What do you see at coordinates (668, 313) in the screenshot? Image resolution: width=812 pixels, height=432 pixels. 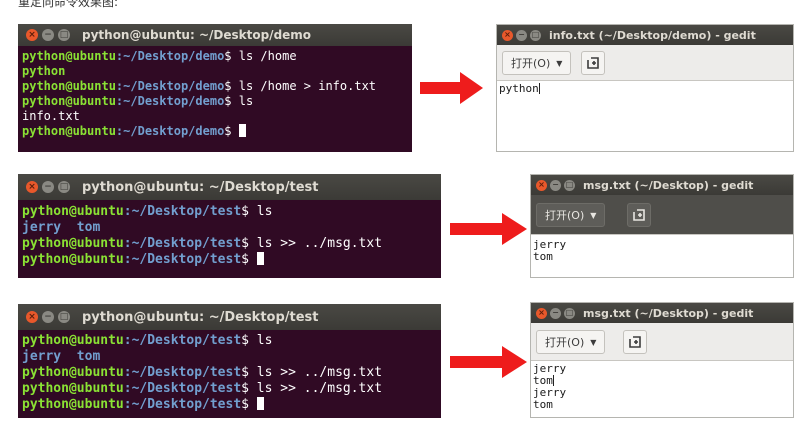 I see `window-title: msg.txt (~/Desktop) - gedit` at bounding box center [668, 313].